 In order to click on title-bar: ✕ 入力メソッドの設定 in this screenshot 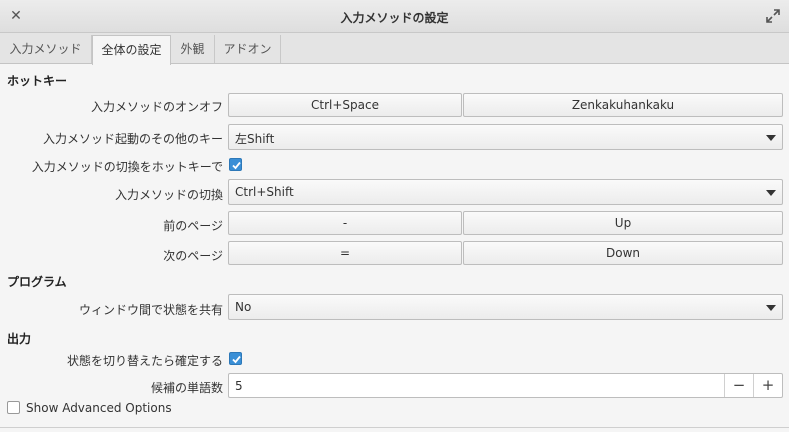, I will do `click(394, 16)`.